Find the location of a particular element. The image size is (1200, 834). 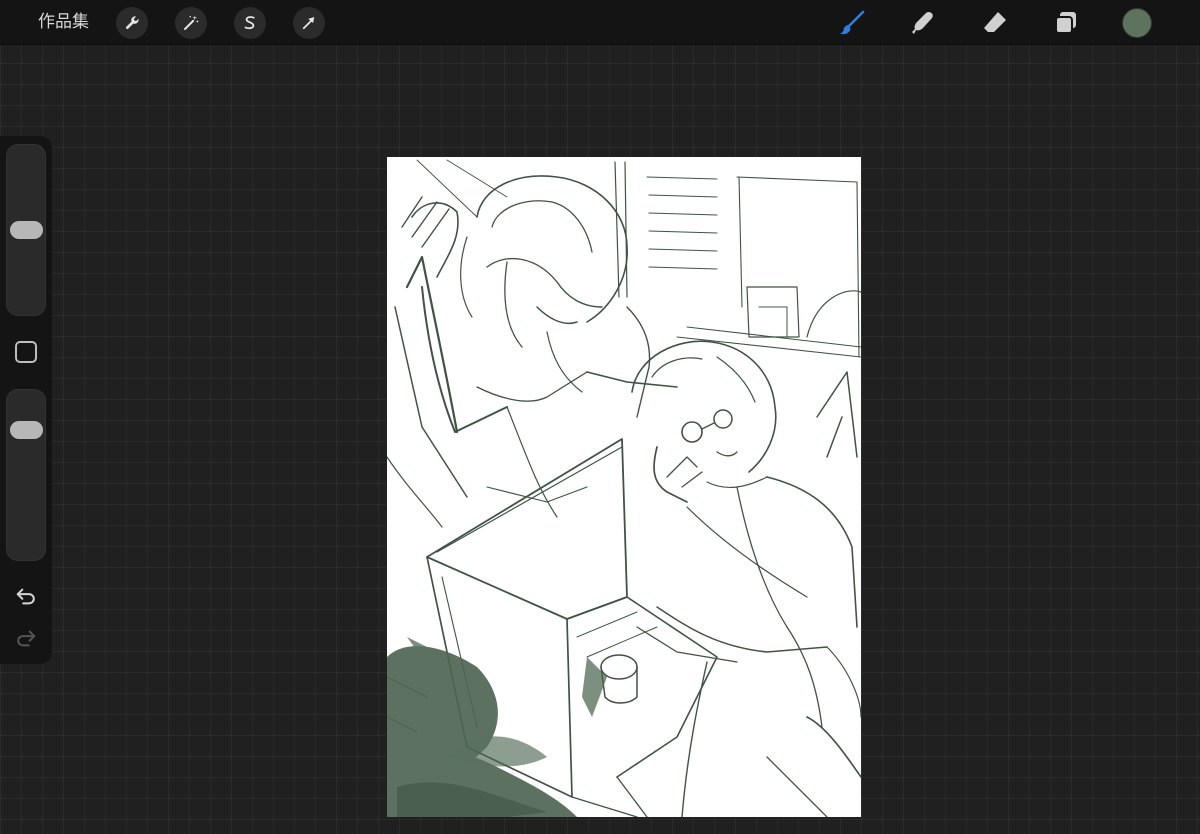

brush-size-slider-thumb is located at coordinates (26, 230).